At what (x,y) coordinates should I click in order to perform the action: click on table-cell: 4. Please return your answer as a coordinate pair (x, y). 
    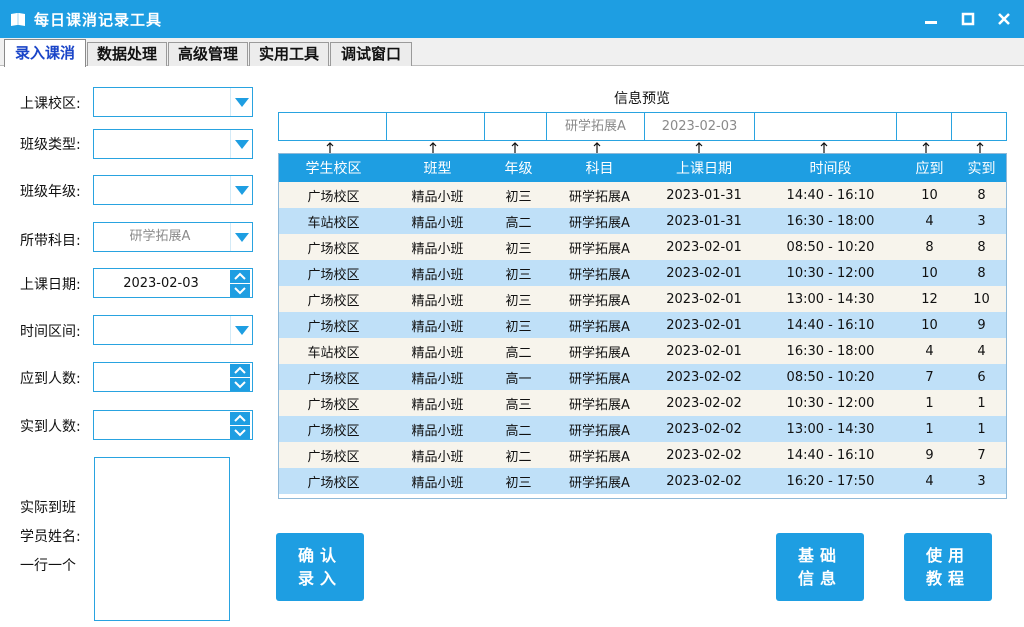
    Looking at the image, I should click on (929, 481).